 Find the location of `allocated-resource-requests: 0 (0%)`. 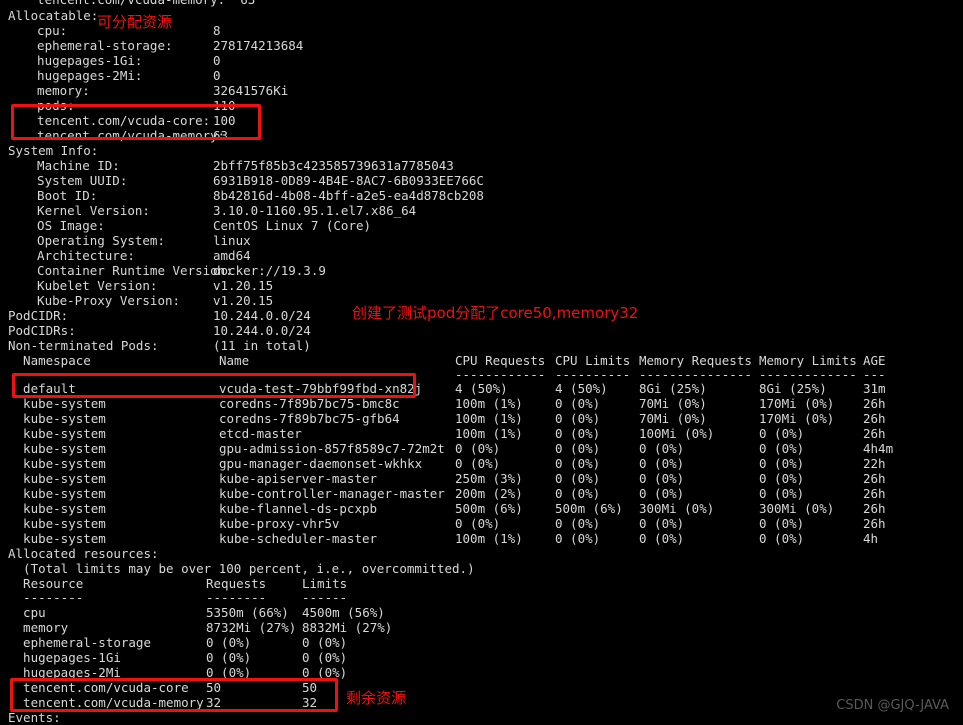

allocated-resource-requests: 0 (0%) is located at coordinates (229, 642).